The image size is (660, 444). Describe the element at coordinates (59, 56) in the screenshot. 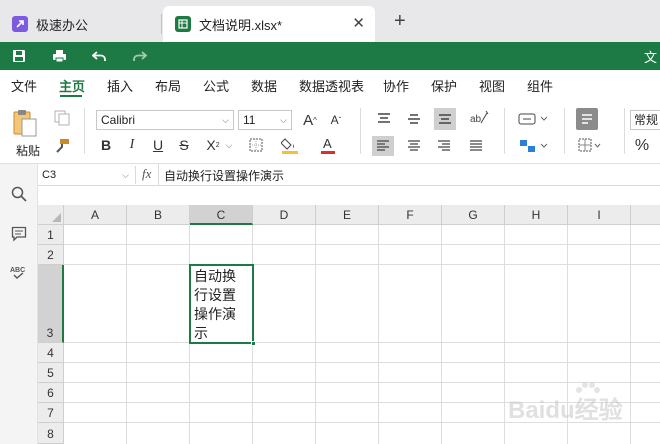

I see `print-icon` at that location.